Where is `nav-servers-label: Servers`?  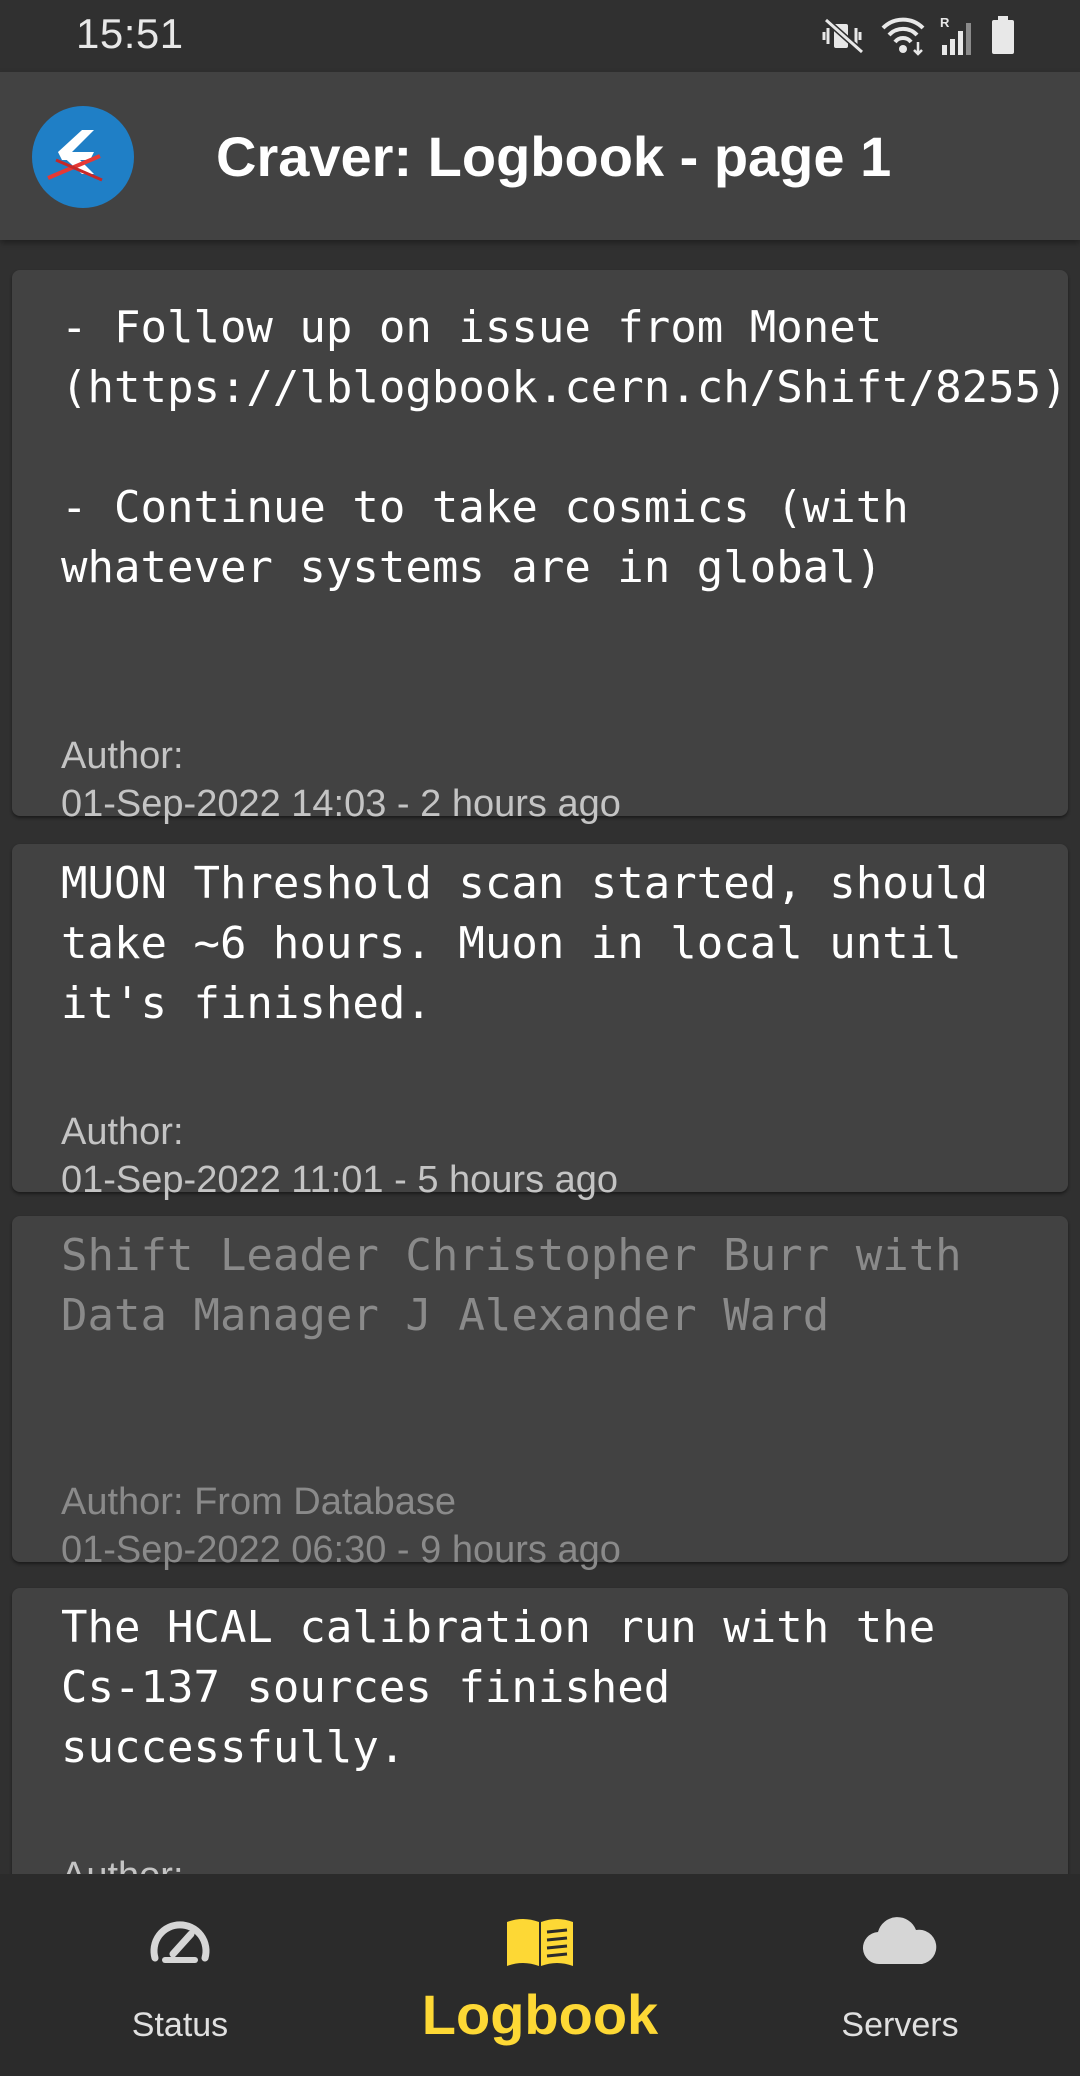 nav-servers-label: Servers is located at coordinates (900, 2025).